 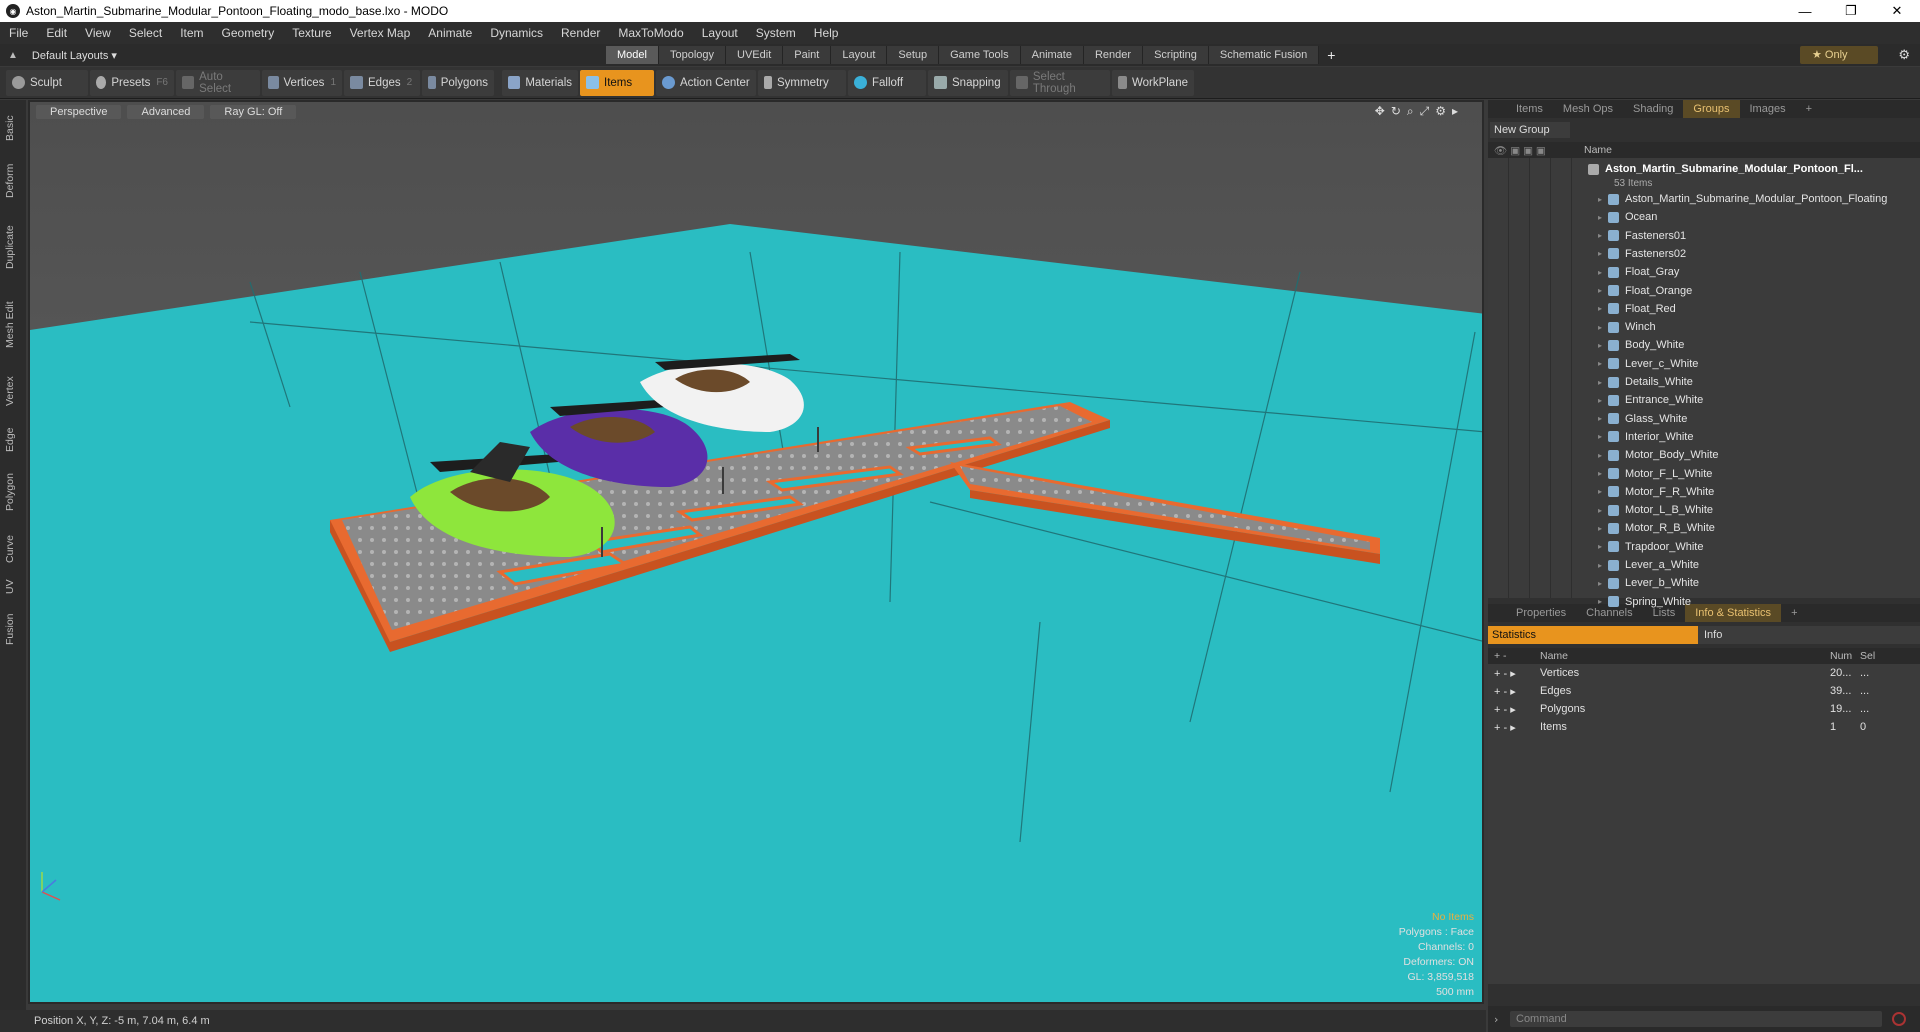 I want to click on viewport-nav-icons: ✥↻⌕⤢⚙▸, so click(x=1419, y=111).